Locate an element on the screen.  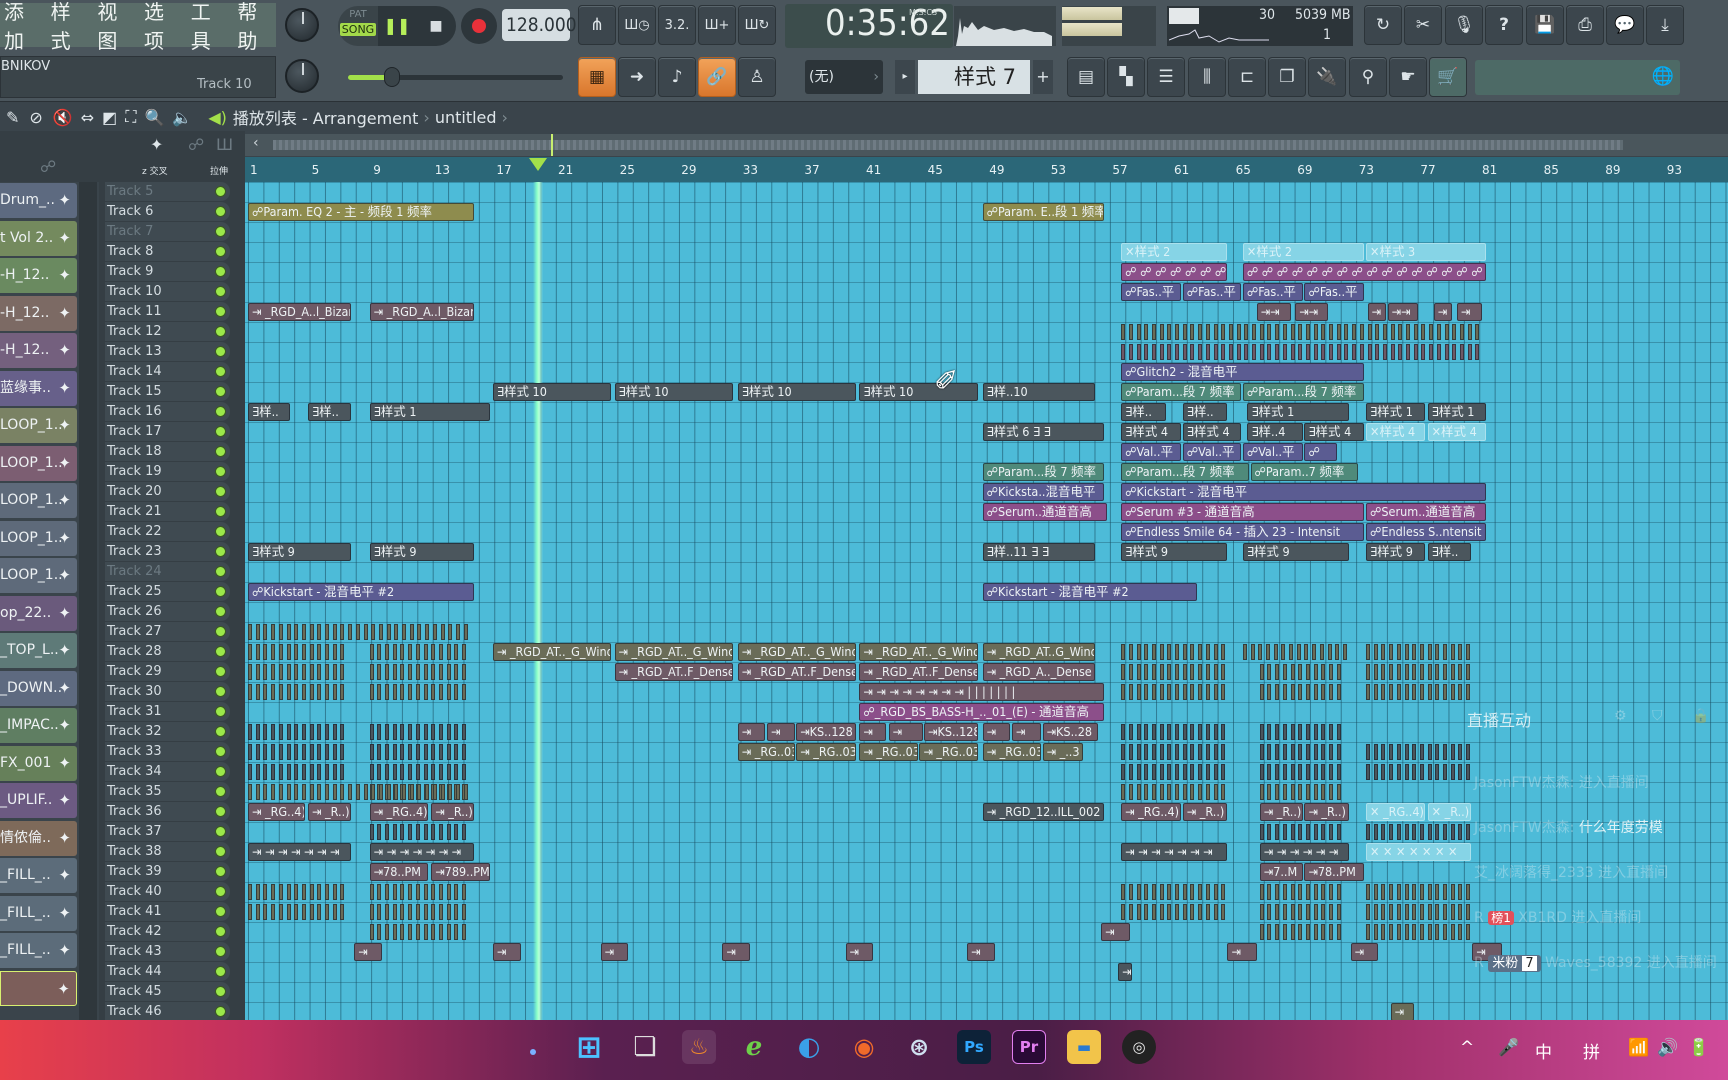
track-header: Track 36 is located at coordinates (167, 811).